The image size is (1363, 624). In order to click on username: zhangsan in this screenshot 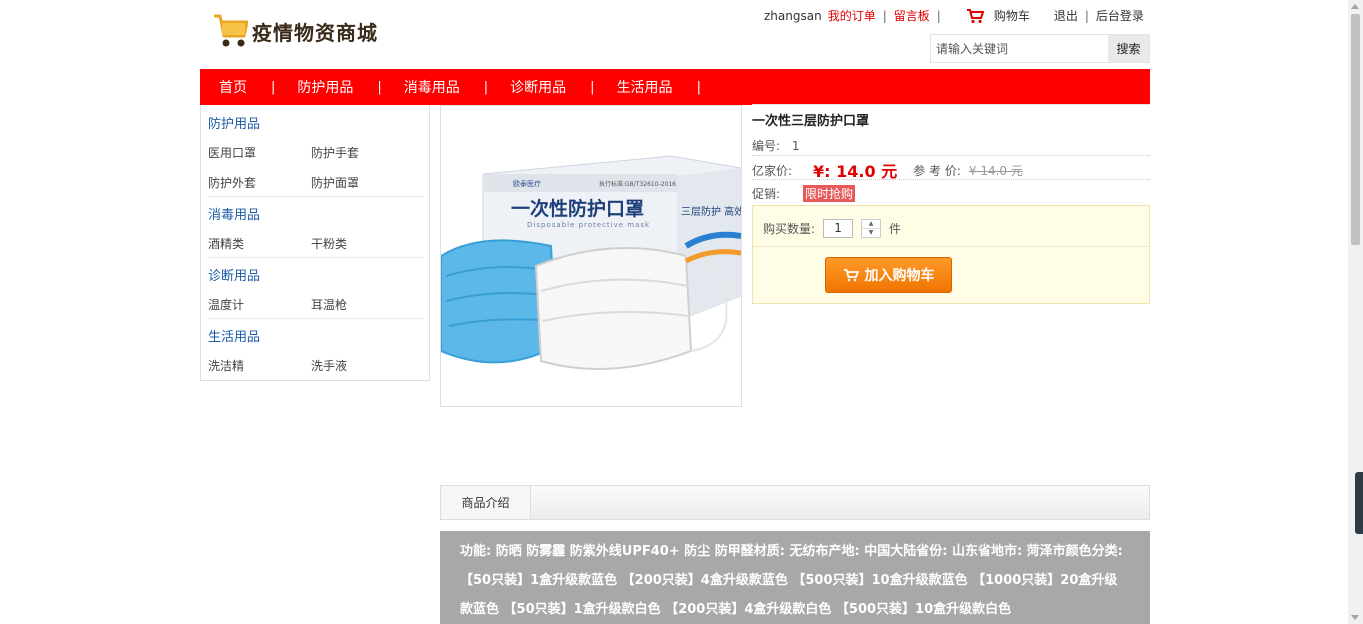, I will do `click(793, 15)`.